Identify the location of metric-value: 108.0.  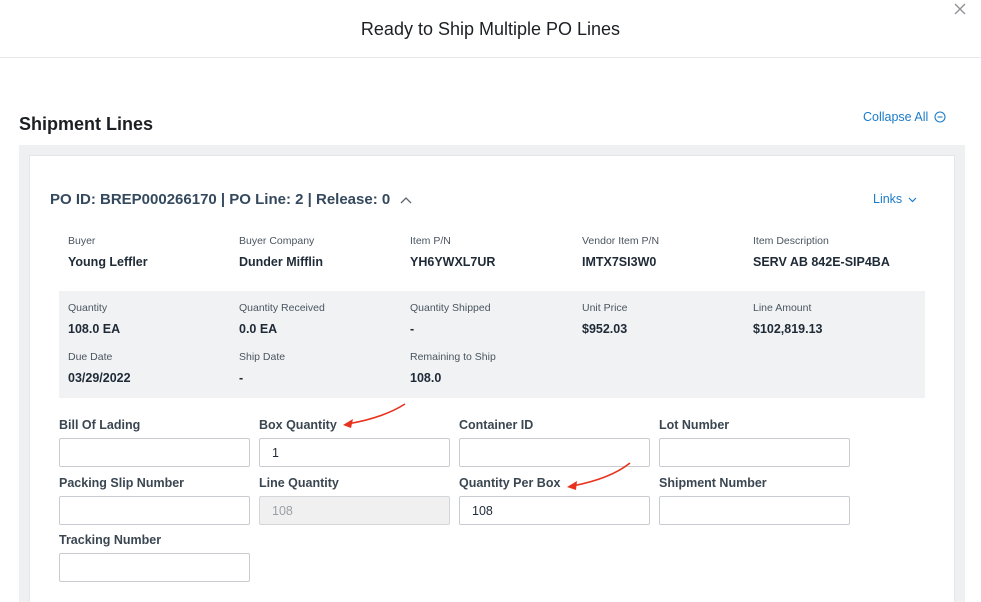
(426, 378).